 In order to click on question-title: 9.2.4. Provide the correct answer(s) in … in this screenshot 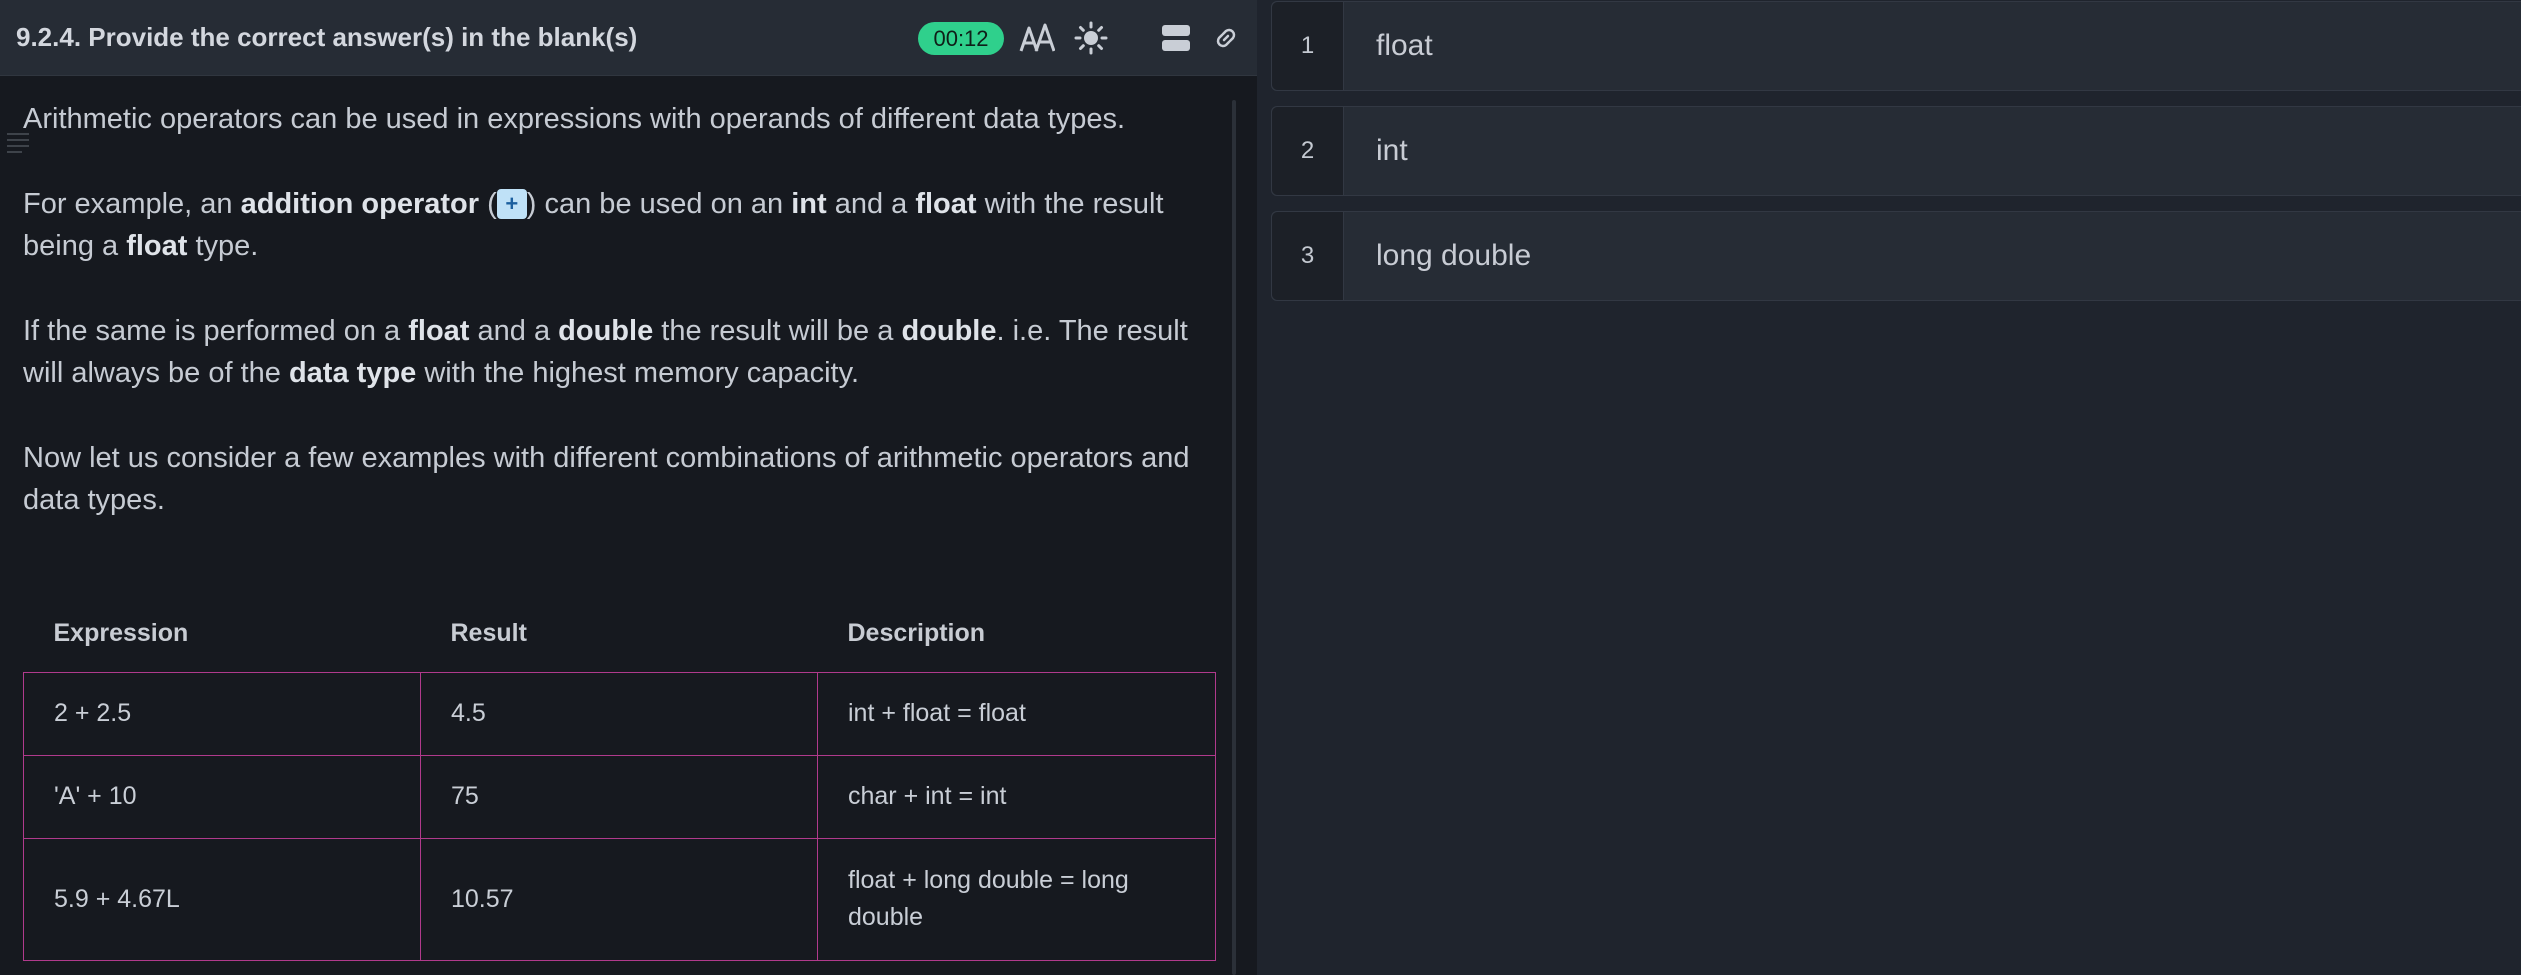, I will do `click(327, 37)`.